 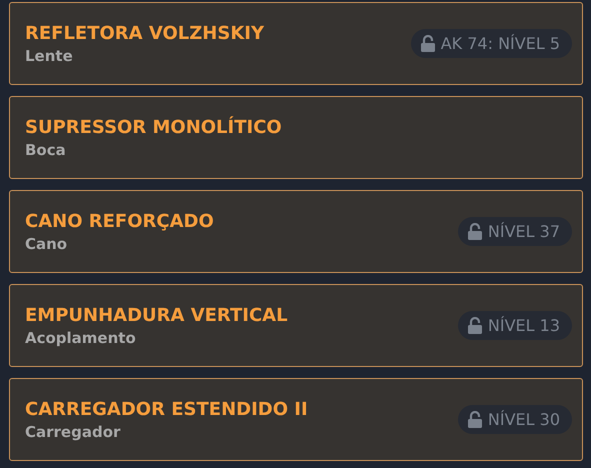 I want to click on attachment-slot: Carregador, so click(x=166, y=431).